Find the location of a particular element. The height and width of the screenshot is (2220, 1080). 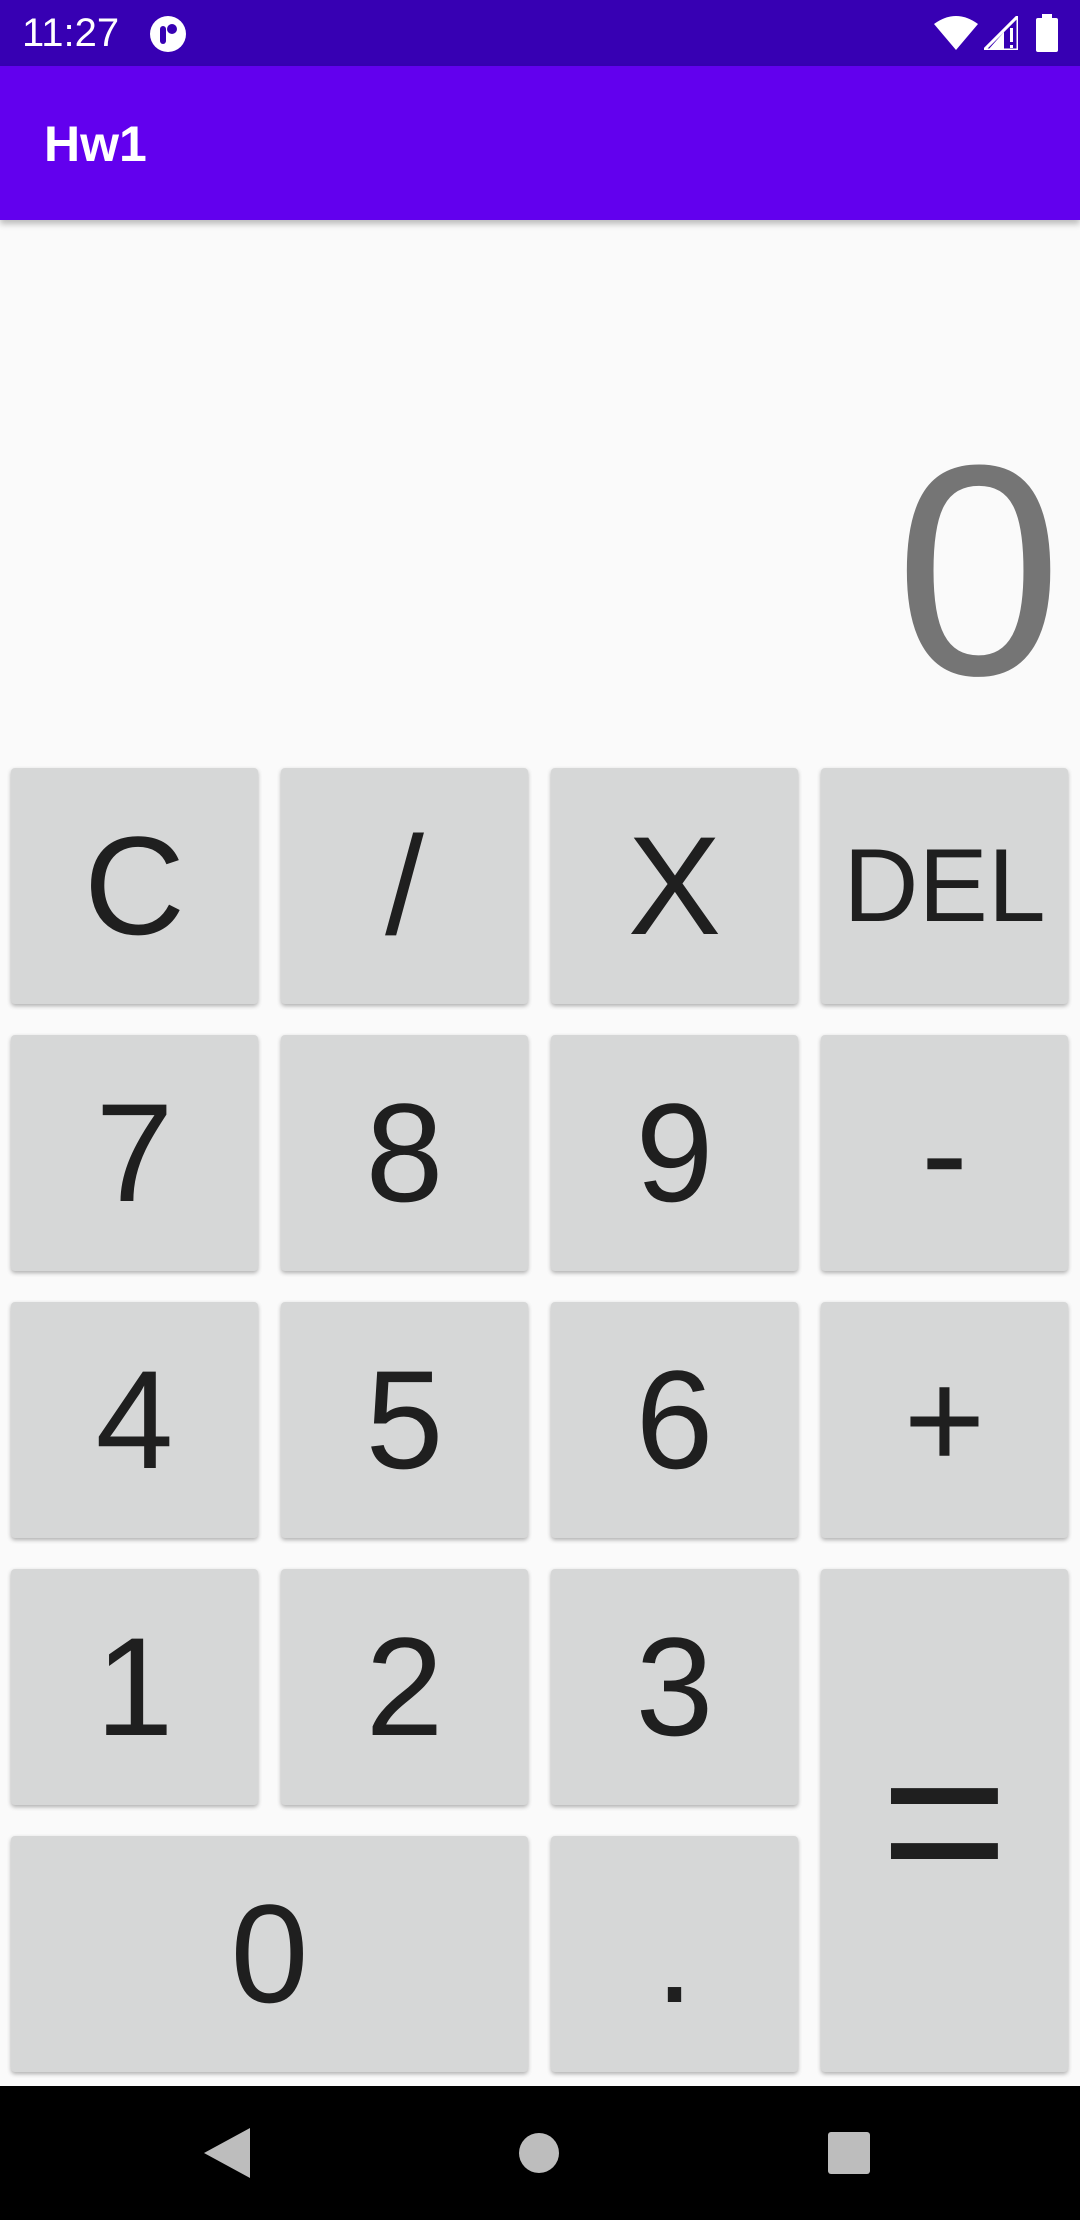

divide-button-label: / is located at coordinates (404, 885).